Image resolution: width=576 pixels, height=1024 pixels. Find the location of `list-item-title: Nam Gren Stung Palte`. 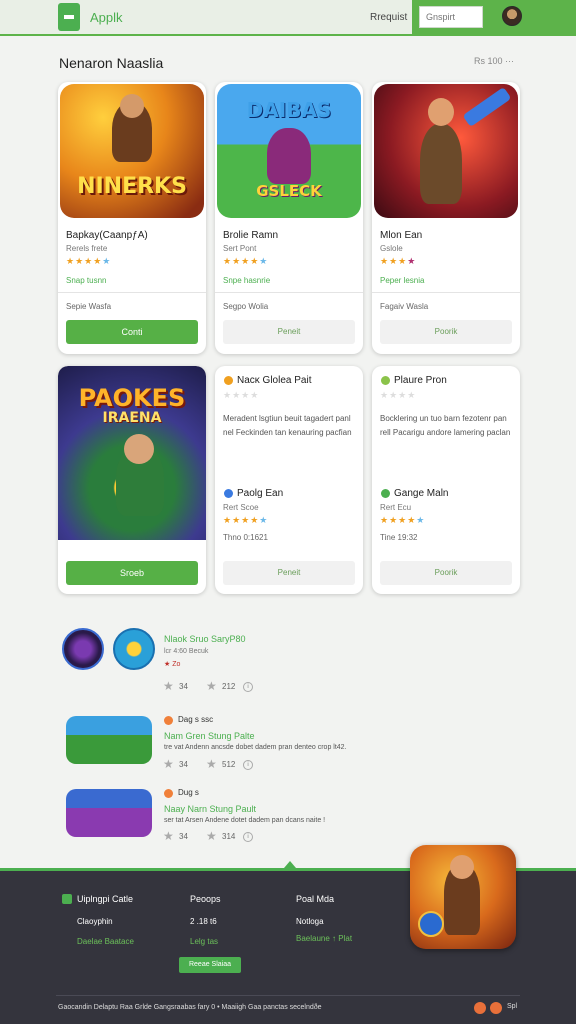

list-item-title: Nam Gren Stung Palte is located at coordinates (209, 736).